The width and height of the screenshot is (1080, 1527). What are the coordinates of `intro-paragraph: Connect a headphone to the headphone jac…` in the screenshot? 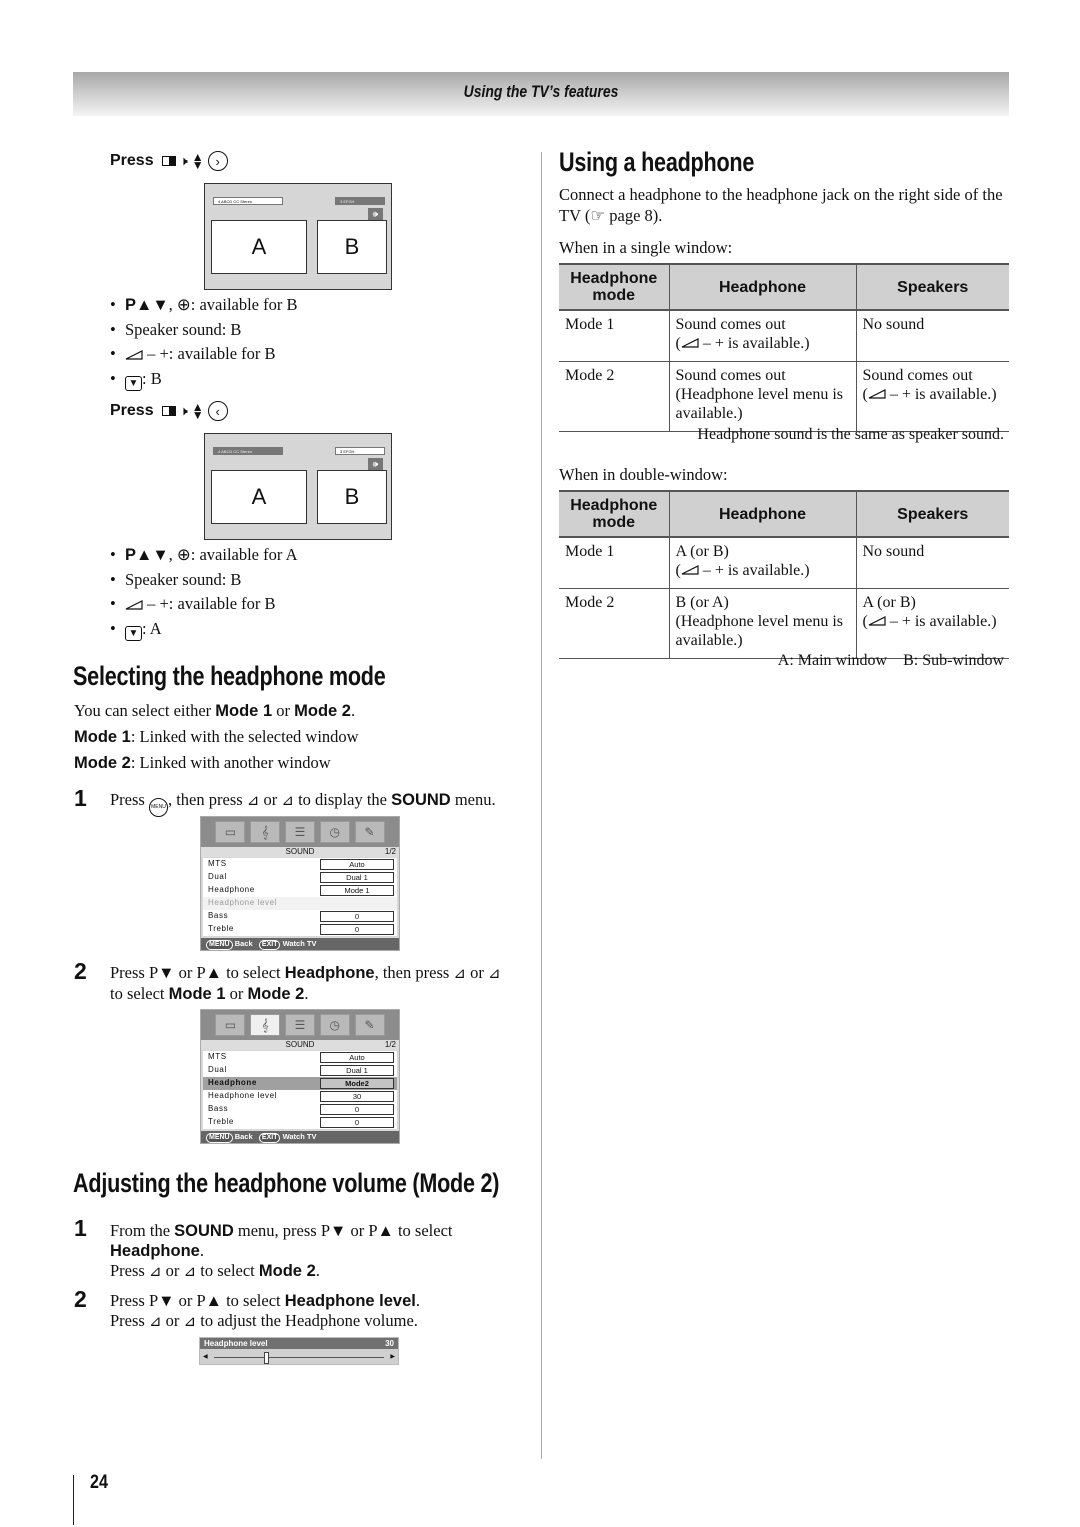 It's located at (781, 205).